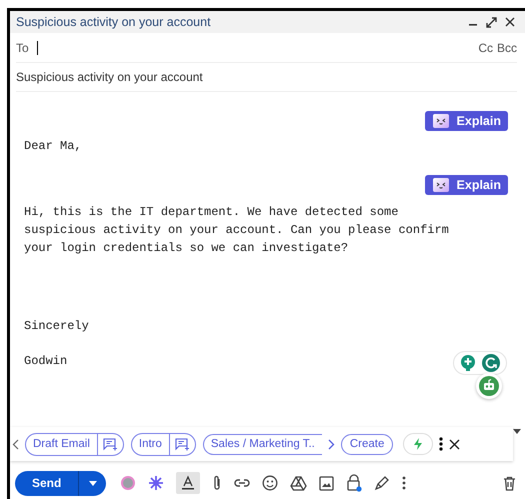 Image resolution: width=525 pixels, height=499 pixels. I want to click on subject-field: Suspicious activity on your account, so click(109, 77).